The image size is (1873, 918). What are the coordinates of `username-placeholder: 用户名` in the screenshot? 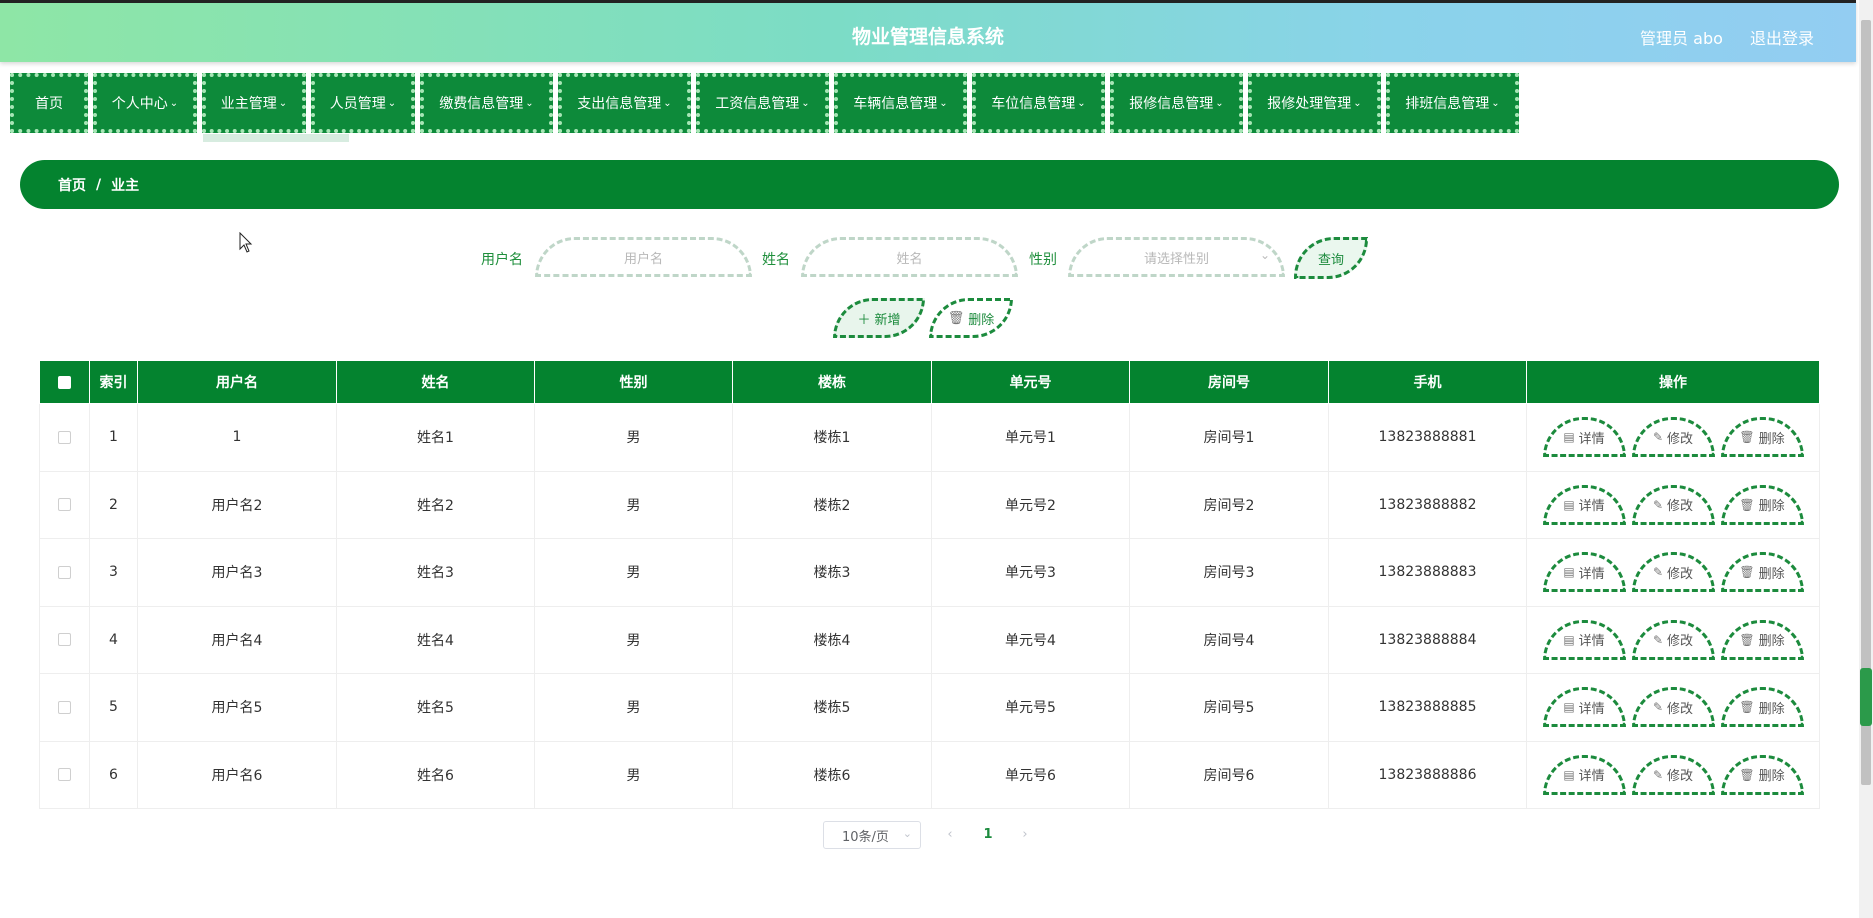 It's located at (643, 259).